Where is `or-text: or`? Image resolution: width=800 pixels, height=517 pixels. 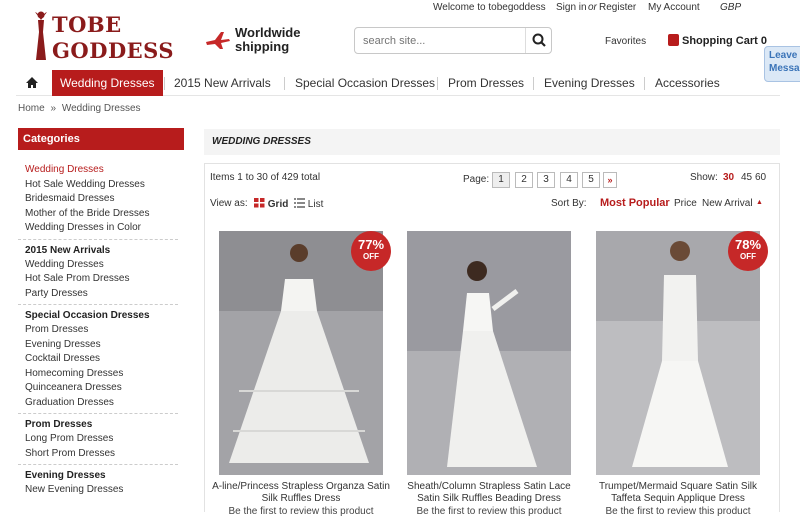
or-text: or is located at coordinates (592, 7).